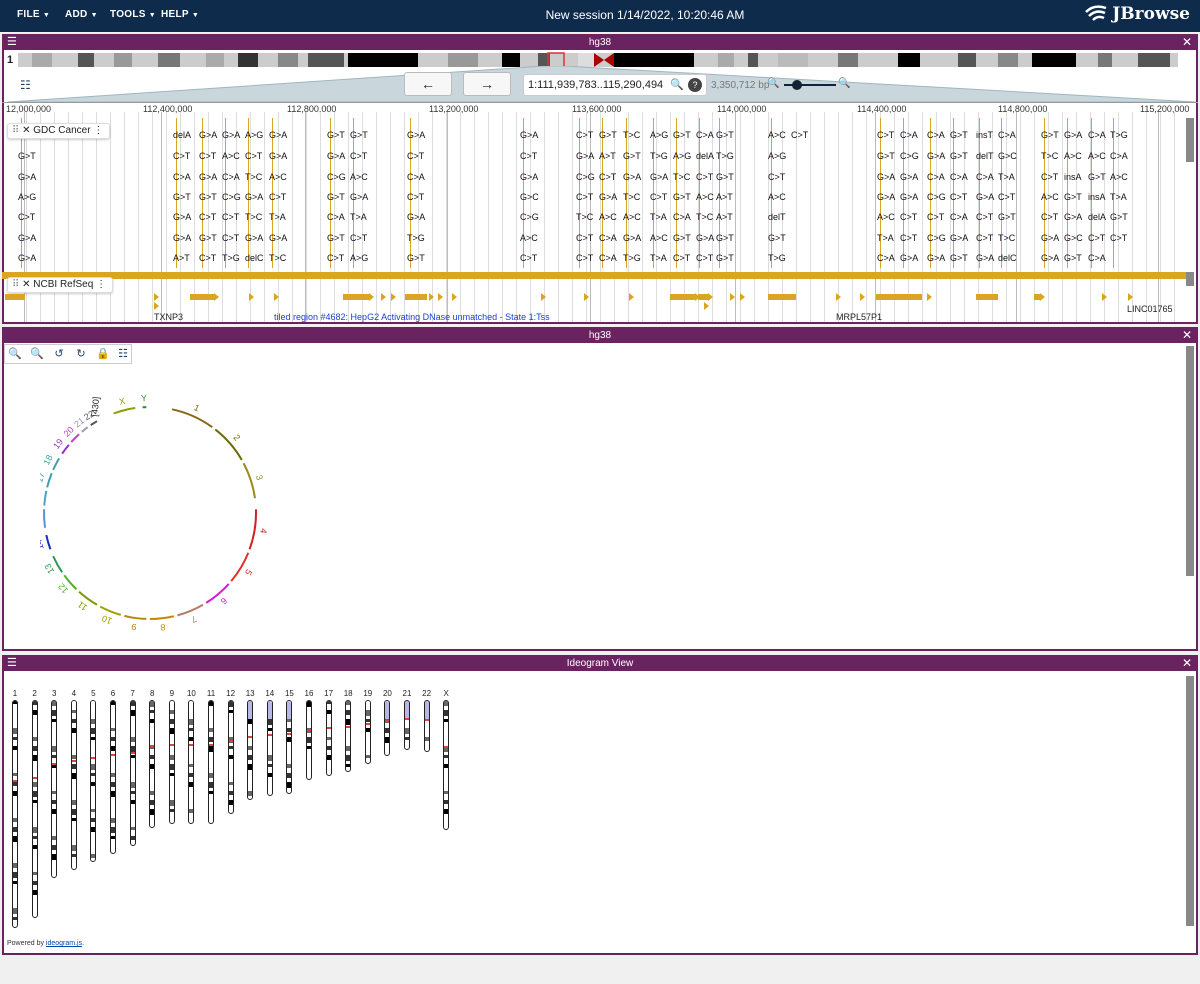 The height and width of the screenshot is (984, 1200). I want to click on mutation-label: delA, so click(182, 135).